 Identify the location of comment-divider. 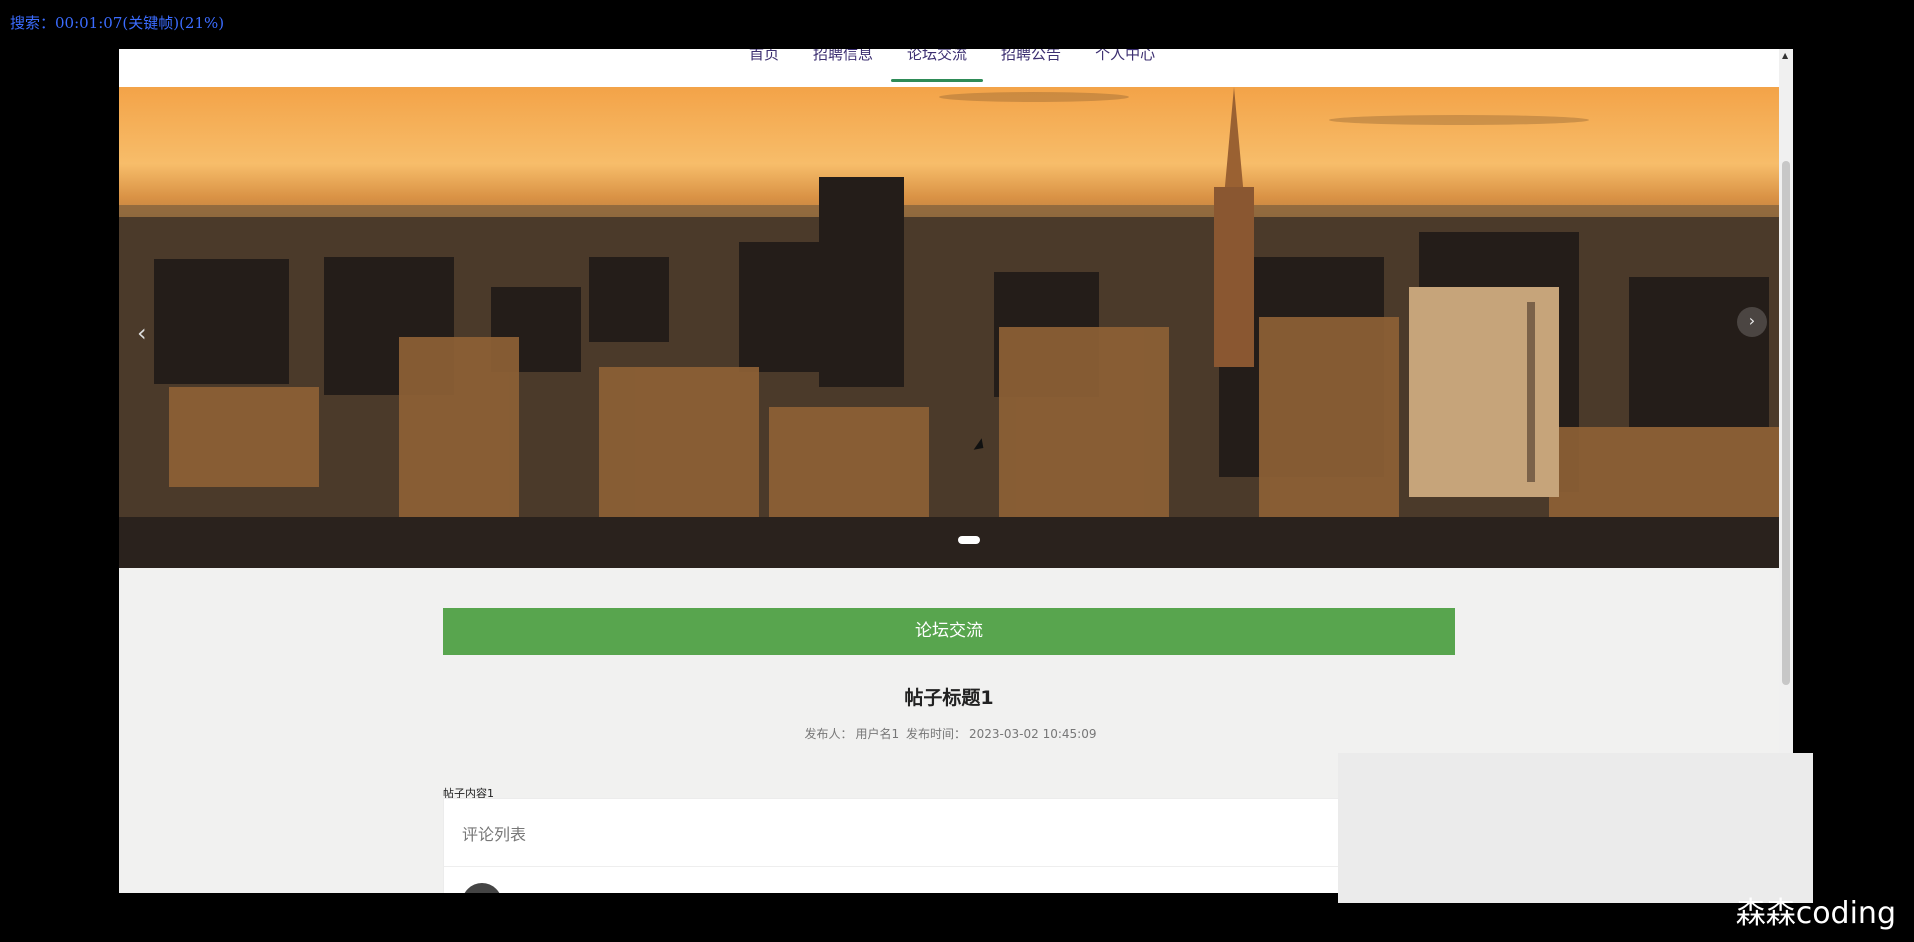
(950, 866).